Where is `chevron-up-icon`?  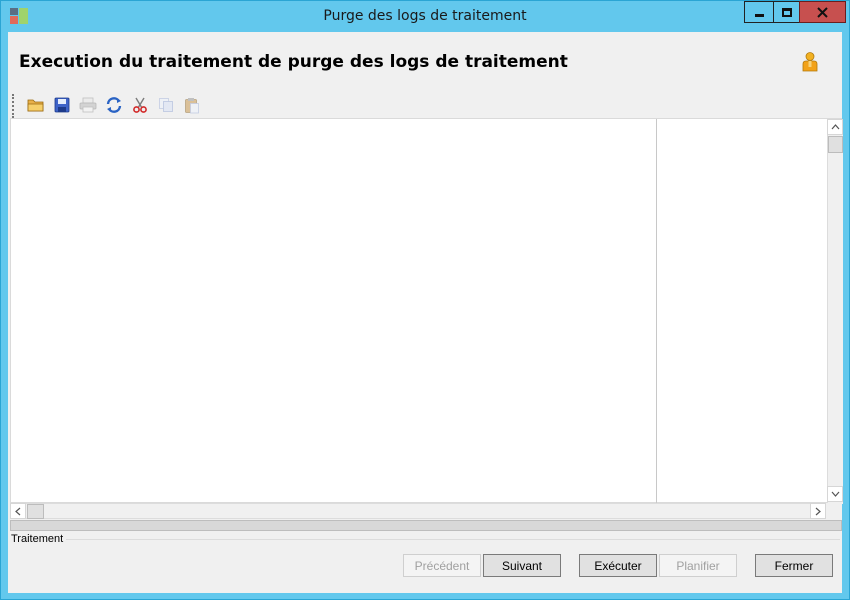
chevron-up-icon is located at coordinates (835, 127).